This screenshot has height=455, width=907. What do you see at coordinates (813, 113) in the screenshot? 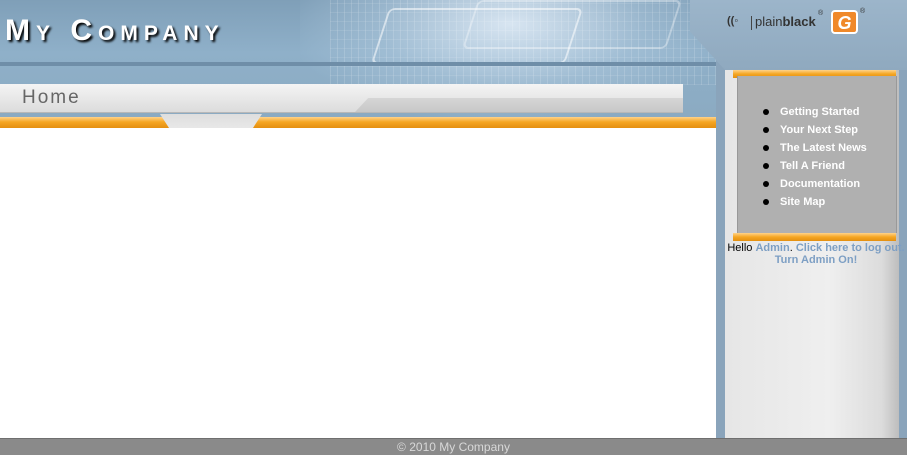
I see `menu-item-getting-started: Getting Started` at bounding box center [813, 113].